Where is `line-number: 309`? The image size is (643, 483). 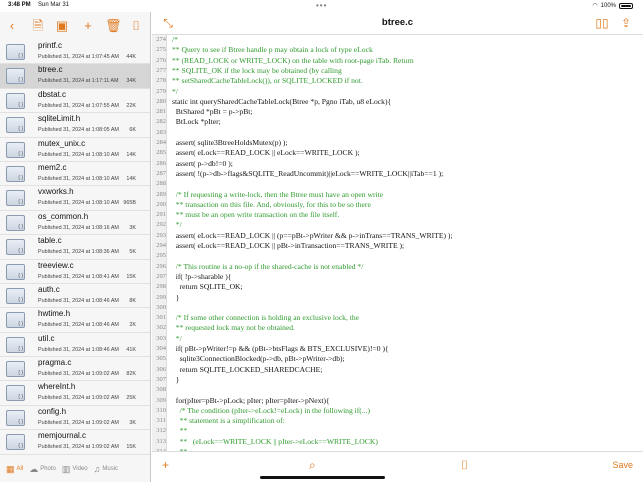
line-number: 309 is located at coordinates (161, 400).